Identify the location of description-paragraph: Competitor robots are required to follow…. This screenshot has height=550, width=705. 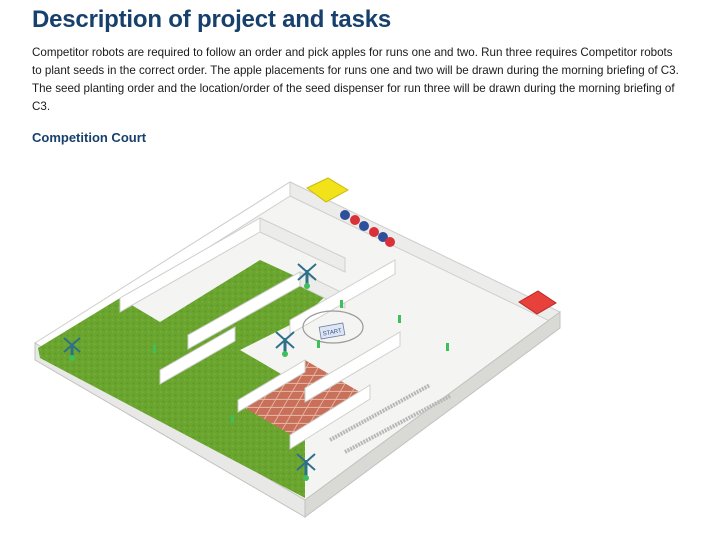
(355, 79).